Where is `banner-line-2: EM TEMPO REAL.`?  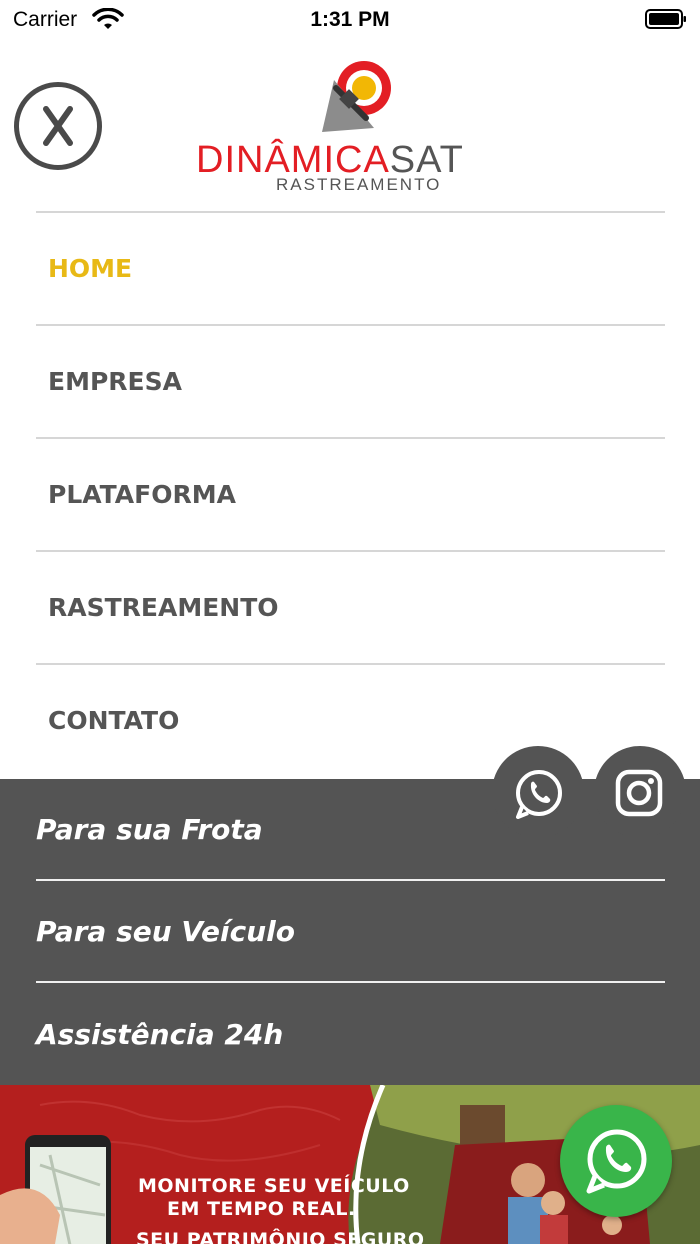
banner-line-2: EM TEMPO REAL. is located at coordinates (261, 1209).